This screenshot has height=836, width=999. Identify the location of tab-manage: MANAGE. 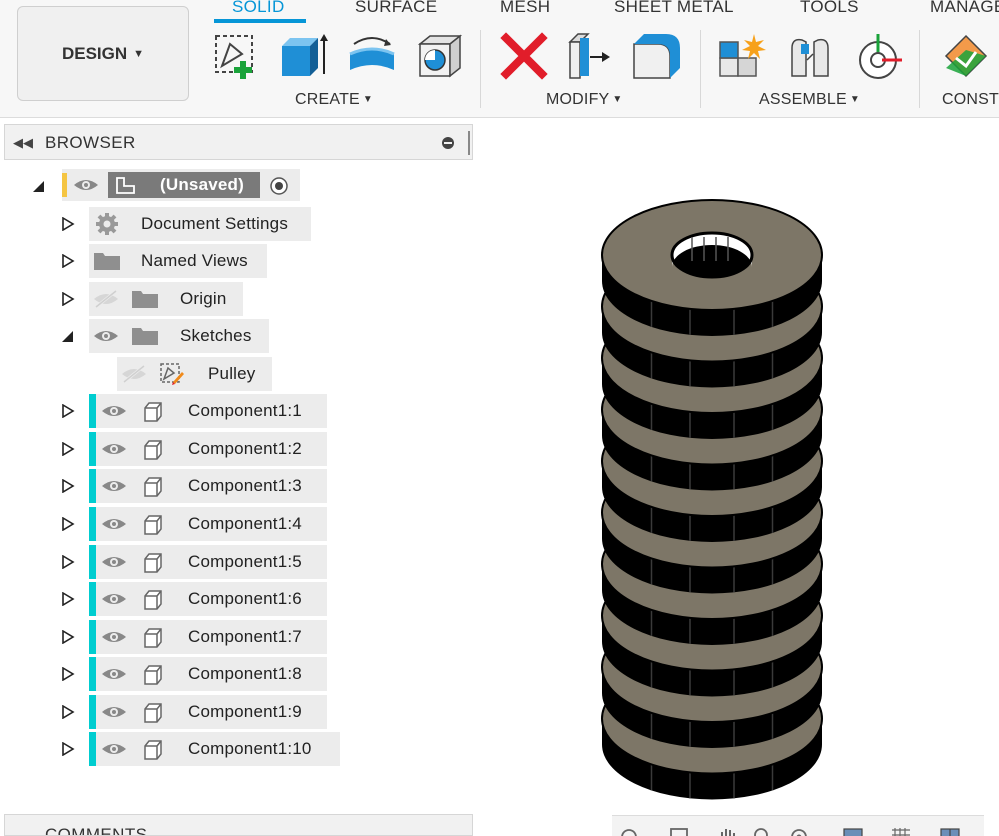
(964, 8).